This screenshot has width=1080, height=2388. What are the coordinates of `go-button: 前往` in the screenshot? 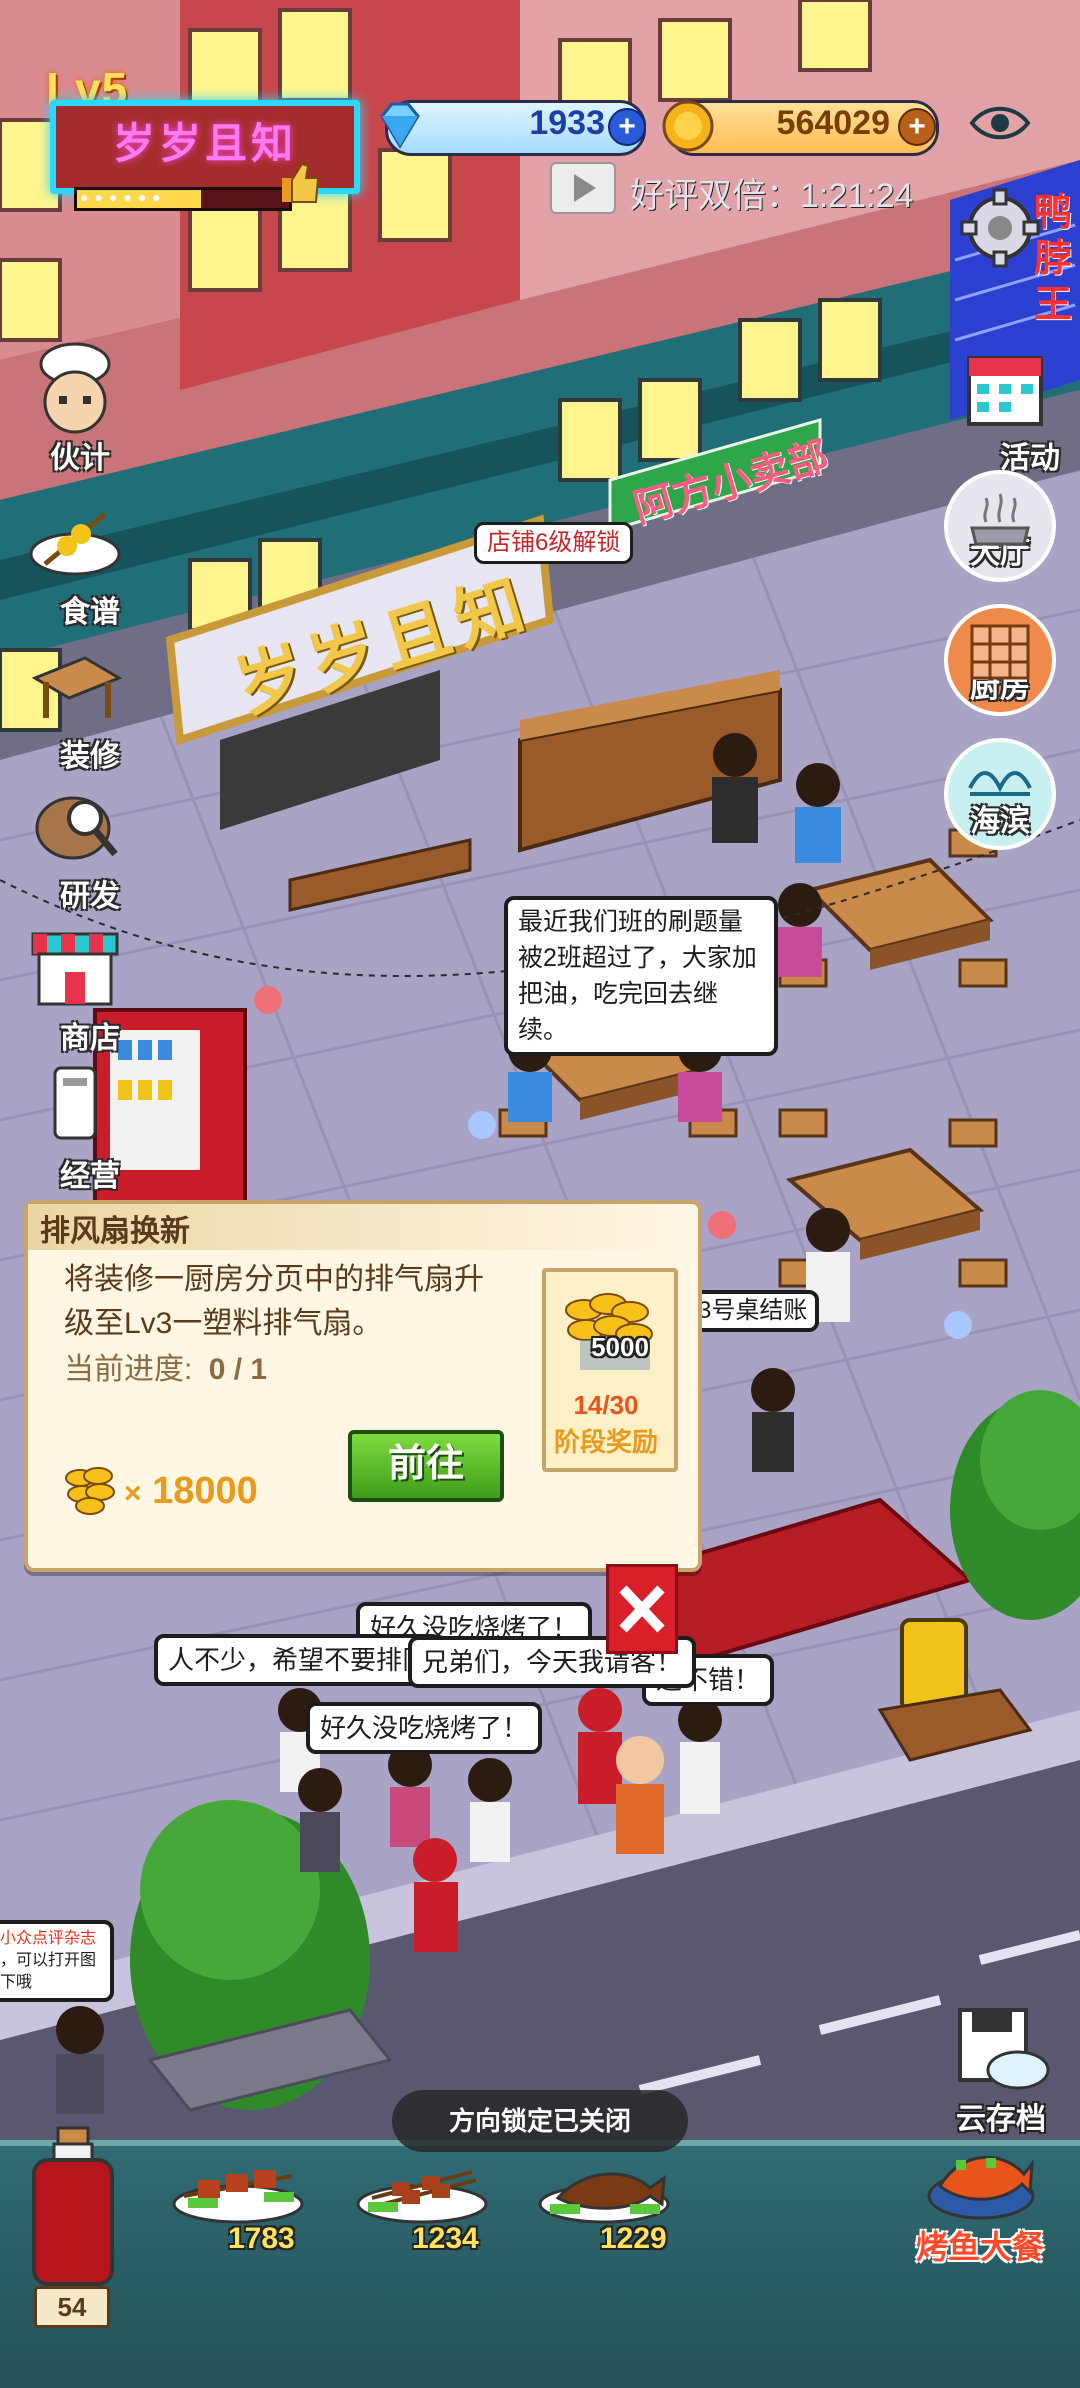 It's located at (426, 1466).